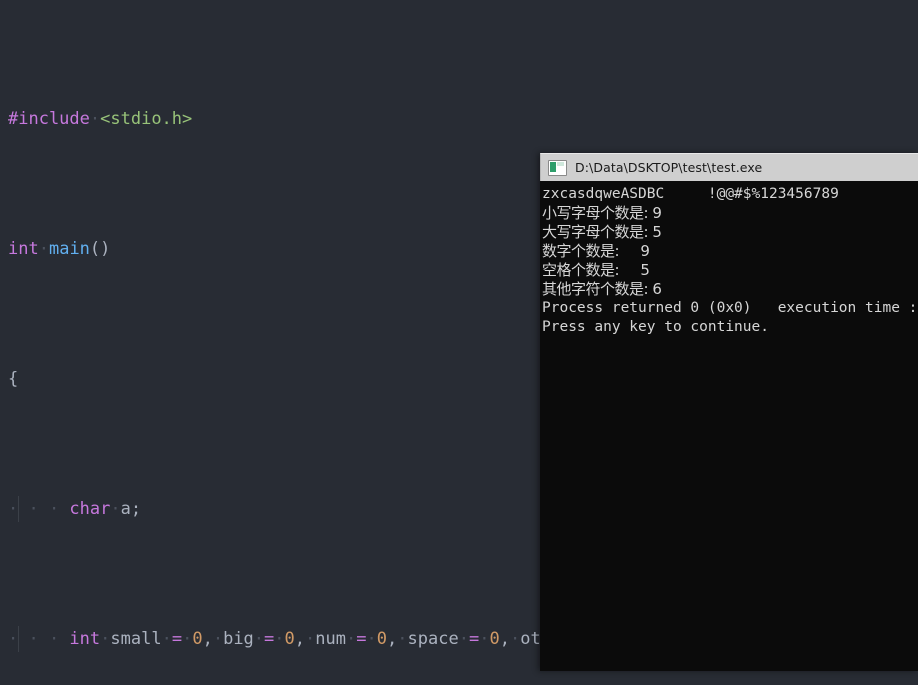  I want to click on console-window-icon, so click(557, 167).